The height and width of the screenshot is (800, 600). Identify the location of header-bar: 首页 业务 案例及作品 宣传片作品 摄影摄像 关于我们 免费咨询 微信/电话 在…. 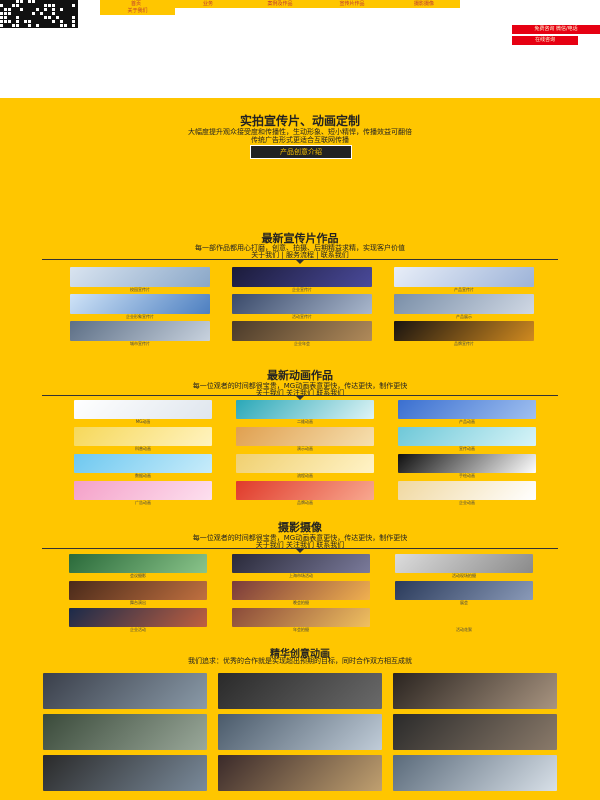
(300, 49).